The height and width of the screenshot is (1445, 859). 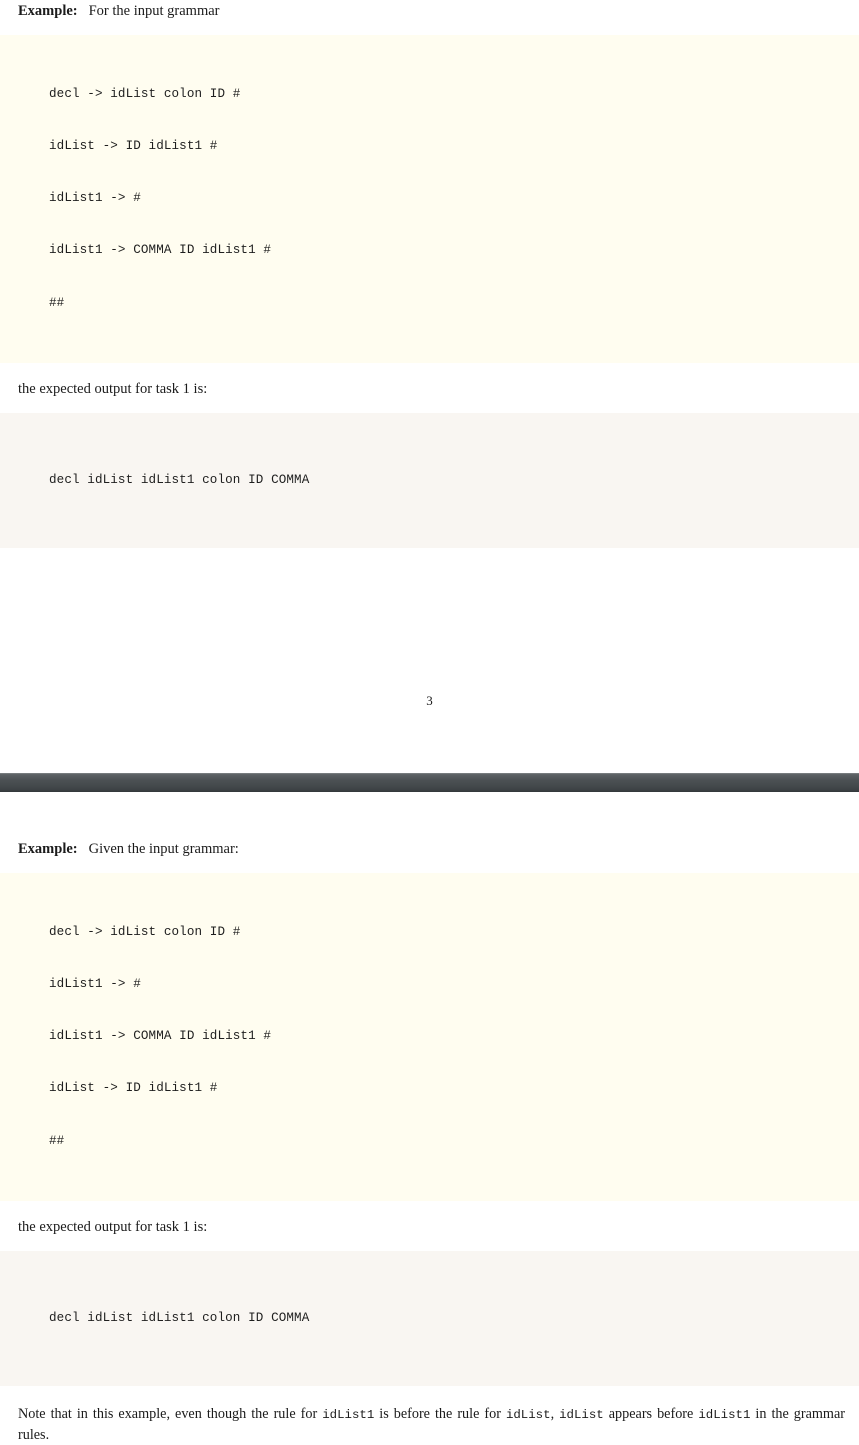 What do you see at coordinates (429, 11) in the screenshot?
I see `example-heading-page-one: Example: For the input grammar` at bounding box center [429, 11].